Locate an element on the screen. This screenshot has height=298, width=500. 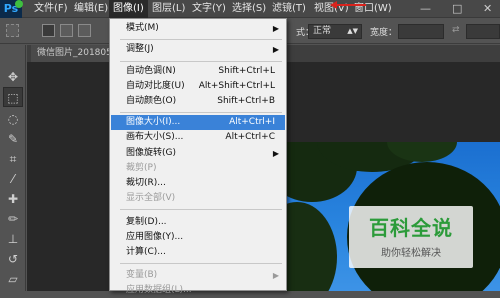
menu-item-label: 变量(B) is located at coordinates (142, 275).